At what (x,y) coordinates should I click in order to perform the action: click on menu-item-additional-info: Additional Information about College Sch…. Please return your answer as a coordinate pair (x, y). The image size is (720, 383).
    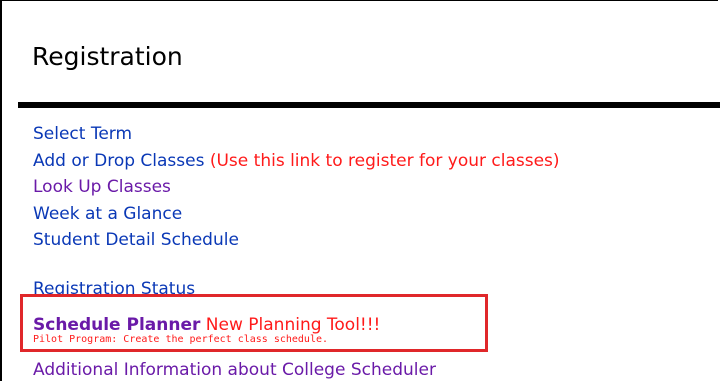
    Looking at the image, I should click on (234, 370).